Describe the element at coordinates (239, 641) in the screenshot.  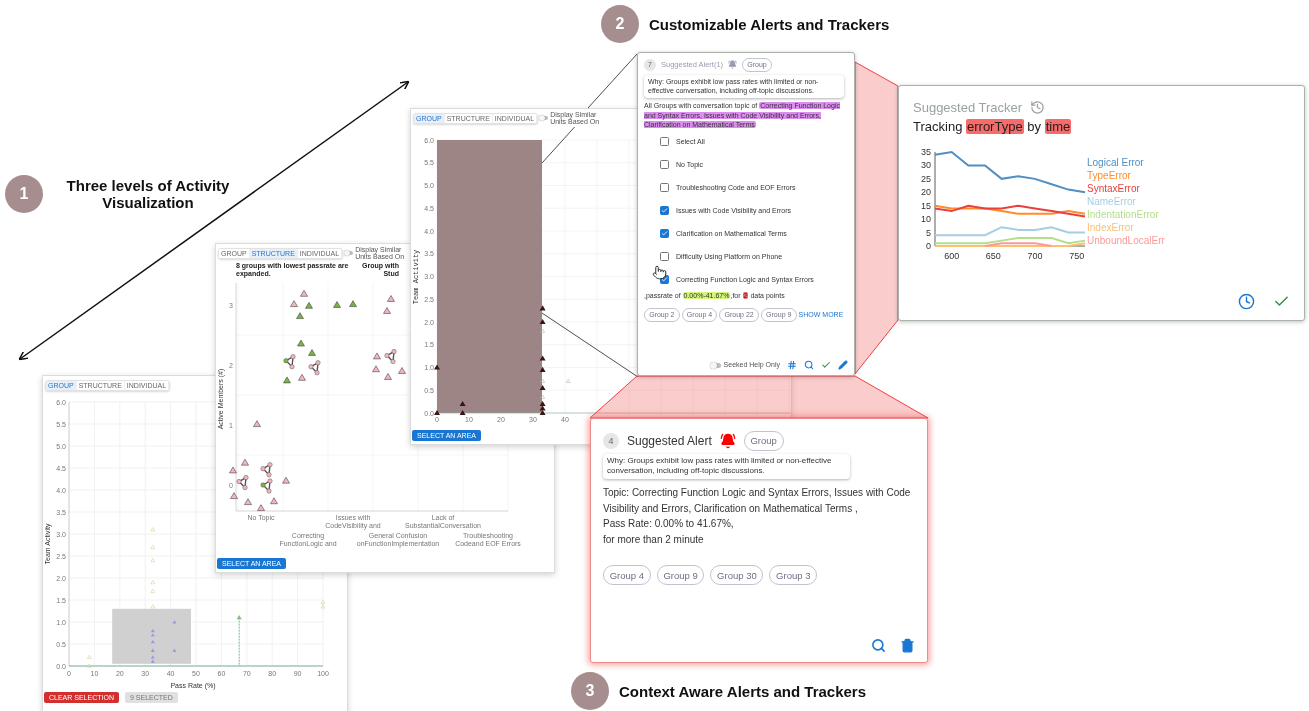
I see `trend-line` at that location.